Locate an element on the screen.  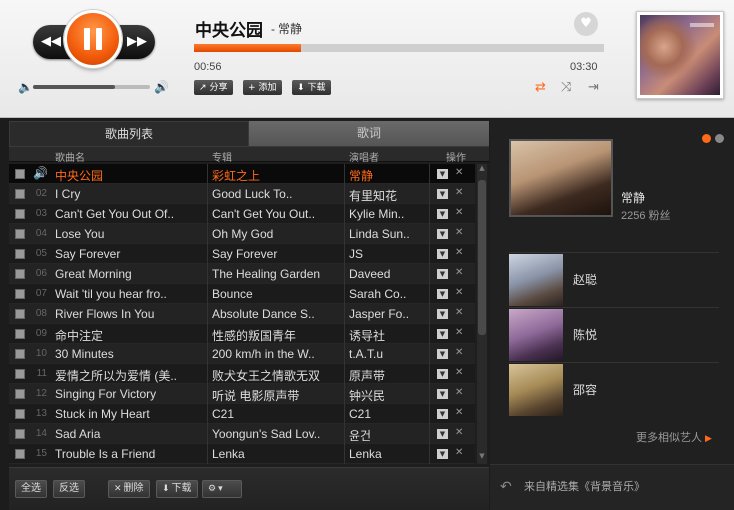
album-cell: Bounce is located at coordinates (276, 294).